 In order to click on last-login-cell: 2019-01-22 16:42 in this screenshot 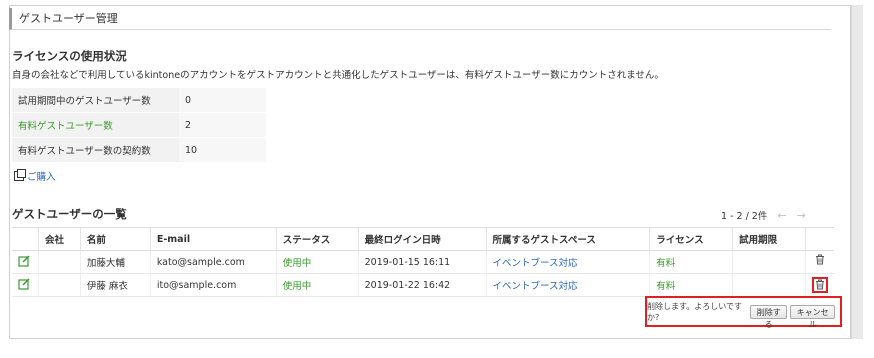, I will do `click(422, 285)`.